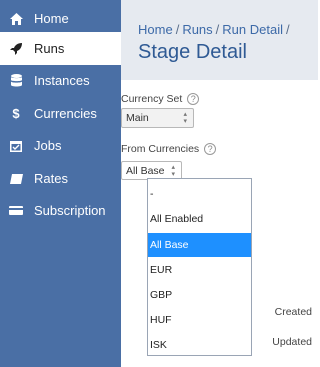 The width and height of the screenshot is (320, 367). What do you see at coordinates (16, 146) in the screenshot?
I see `calendar-check-icon` at bounding box center [16, 146].